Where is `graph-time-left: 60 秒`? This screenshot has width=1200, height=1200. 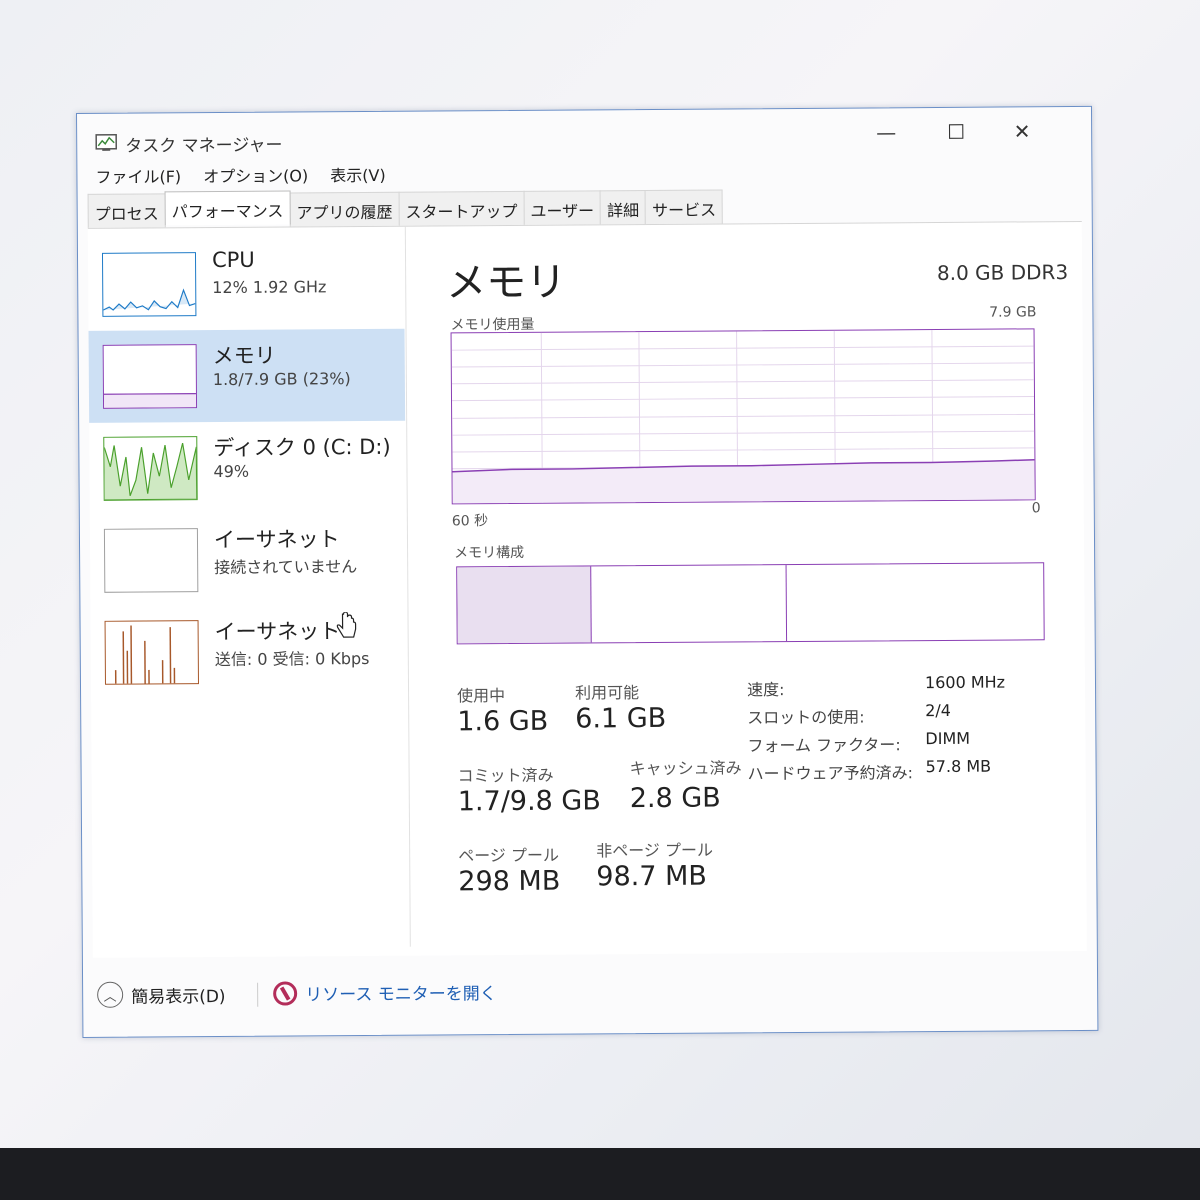 graph-time-left: 60 秒 is located at coordinates (470, 521).